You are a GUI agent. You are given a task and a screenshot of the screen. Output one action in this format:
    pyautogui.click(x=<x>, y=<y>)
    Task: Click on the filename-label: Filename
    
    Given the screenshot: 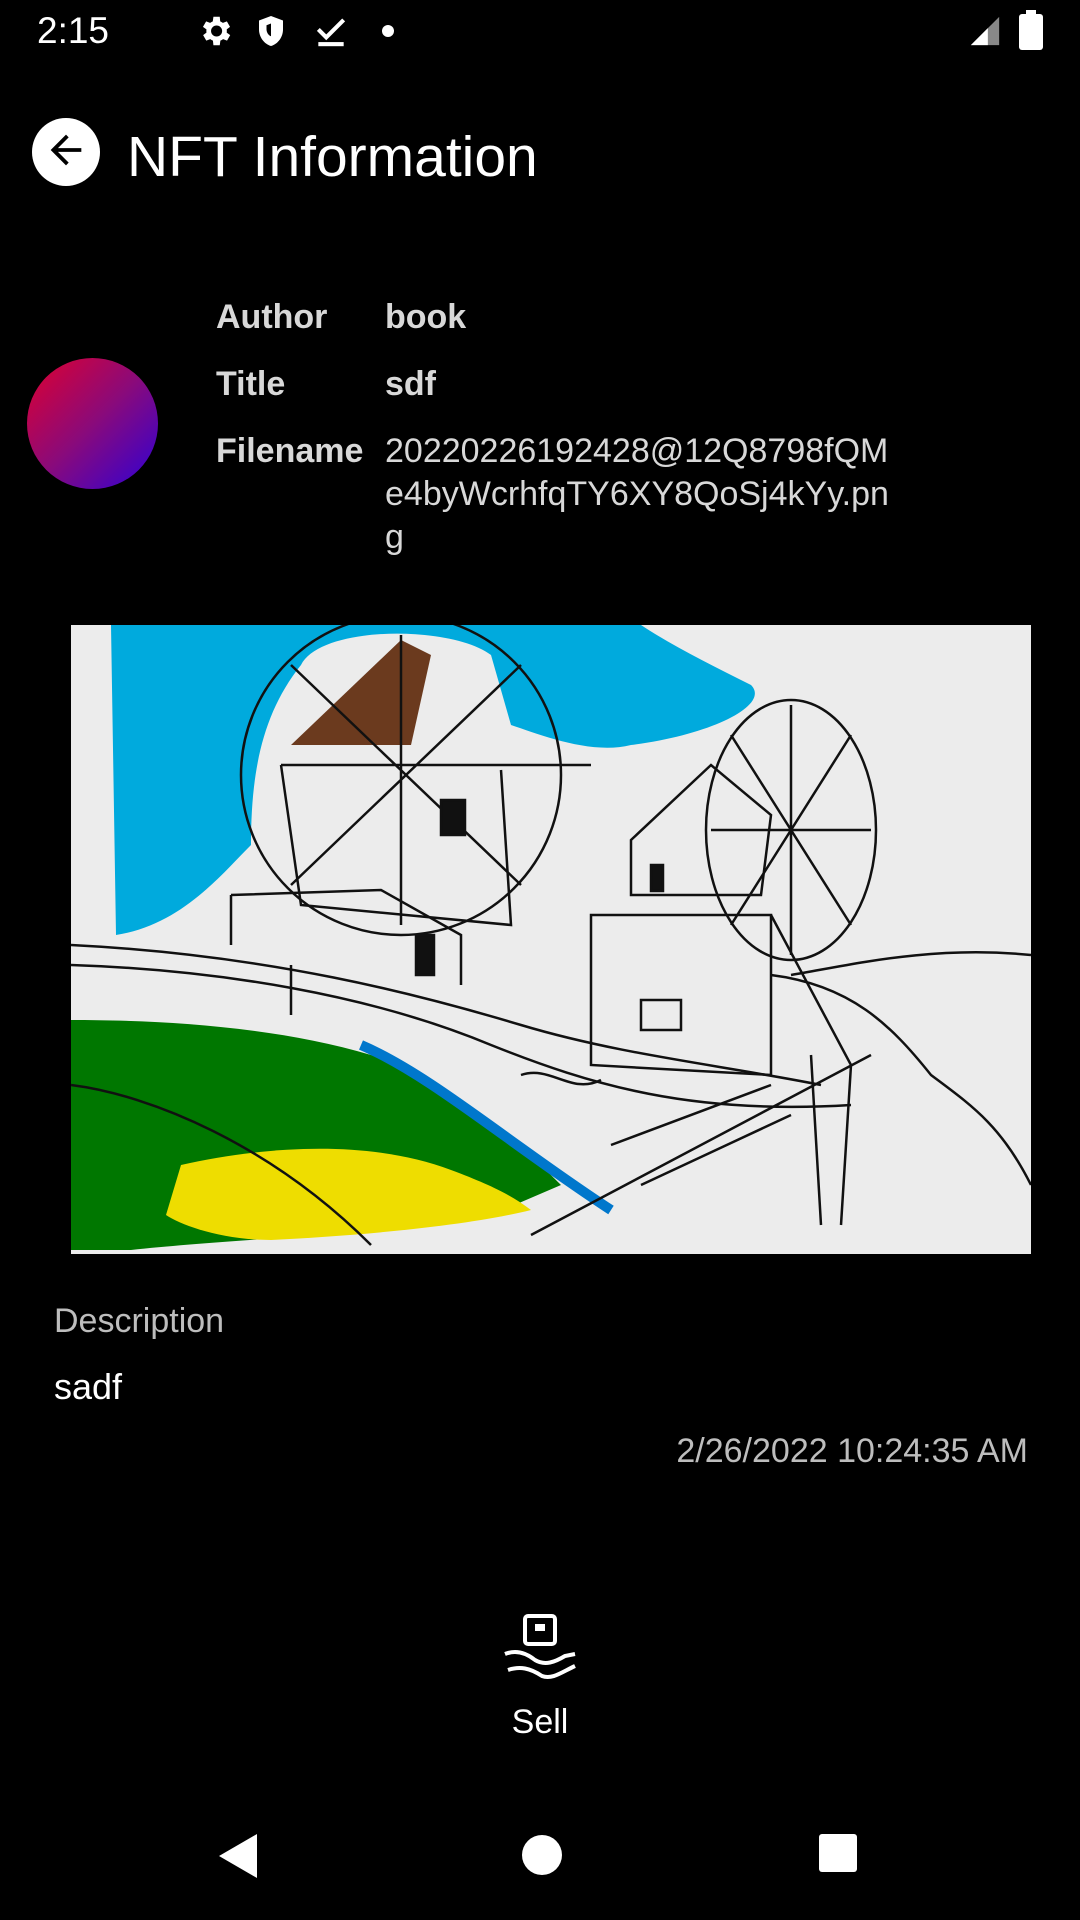 What is the action you would take?
    pyautogui.click(x=290, y=451)
    